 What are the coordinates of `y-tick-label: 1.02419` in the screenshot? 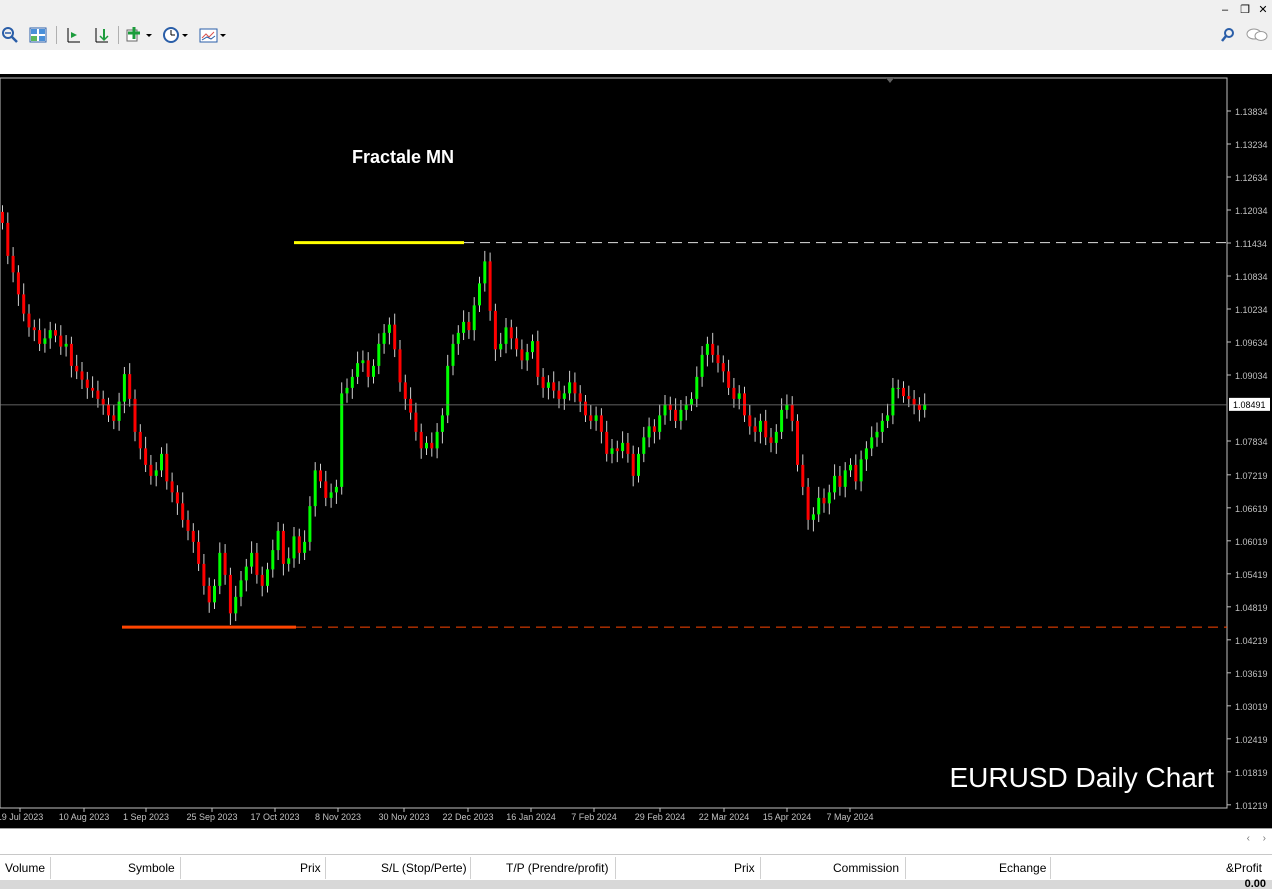 It's located at (1251, 740).